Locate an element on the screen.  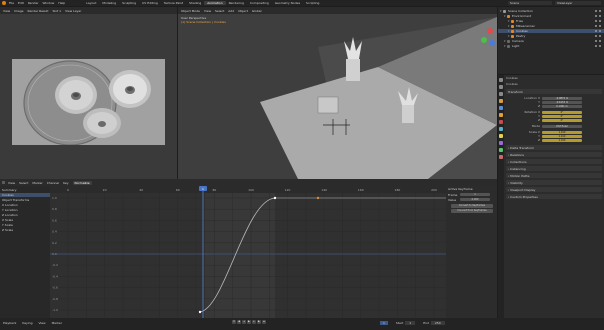
graph-menu-key: Key is located at coordinates (65, 183).